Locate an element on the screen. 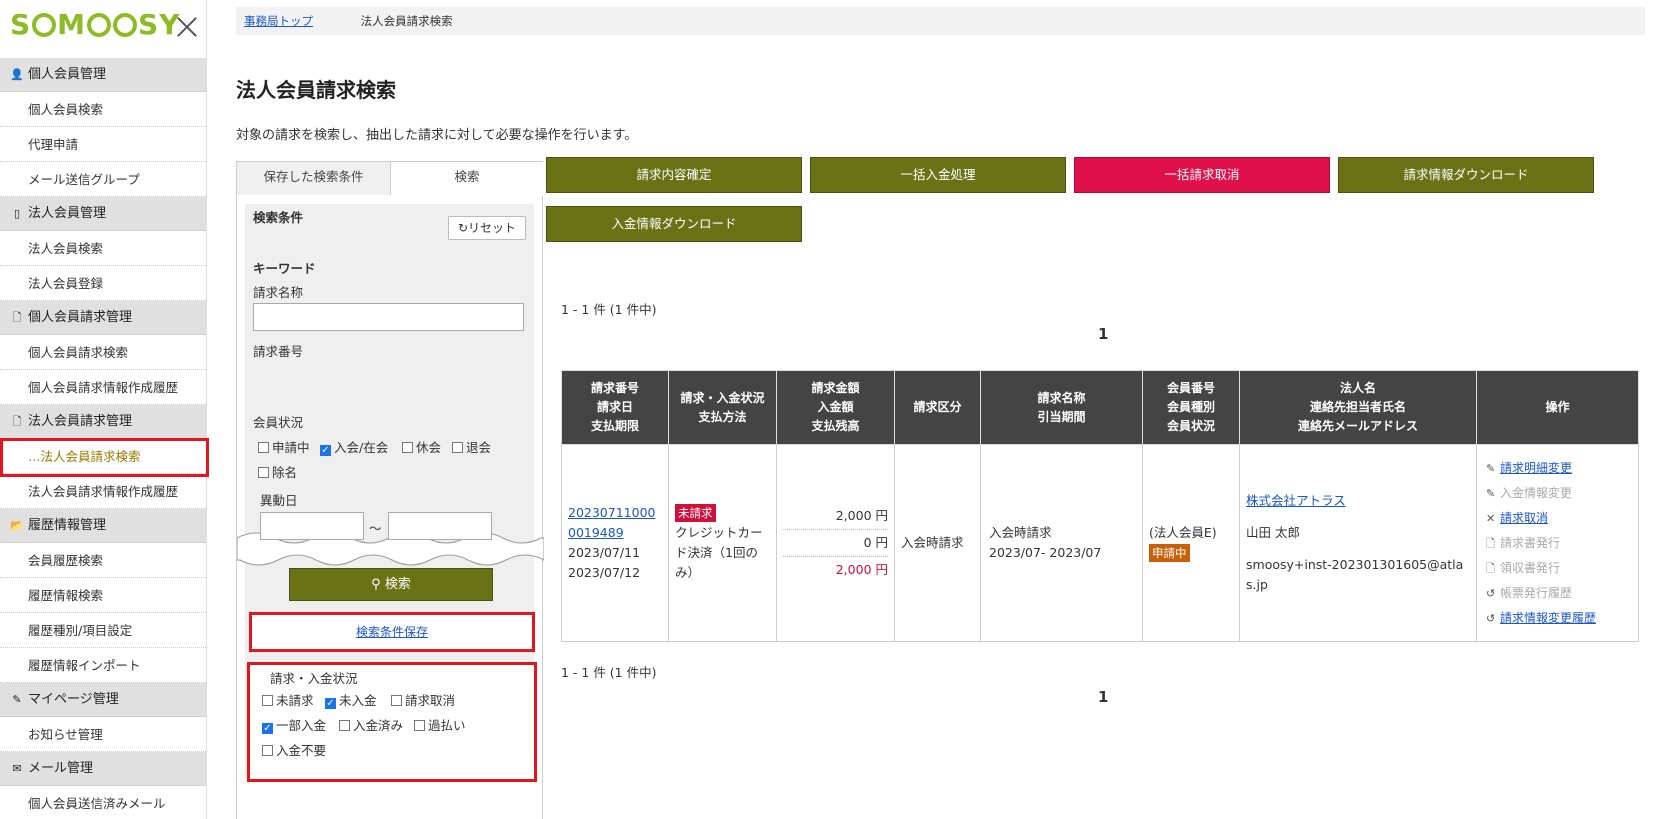  operation-item: ✕ 請求取消 is located at coordinates (1559, 518).